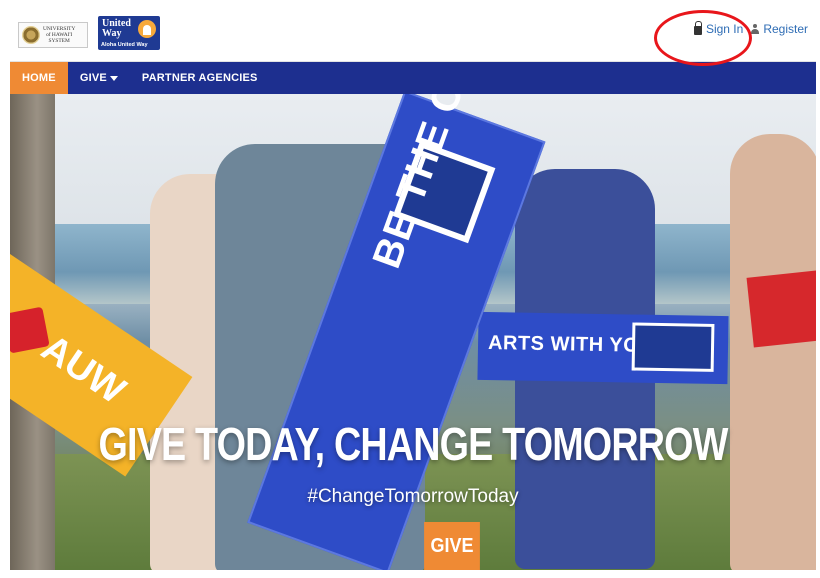 This screenshot has width=820, height=578. What do you see at coordinates (673, 347) in the screenshot?
I see `sign-wide-logo` at bounding box center [673, 347].